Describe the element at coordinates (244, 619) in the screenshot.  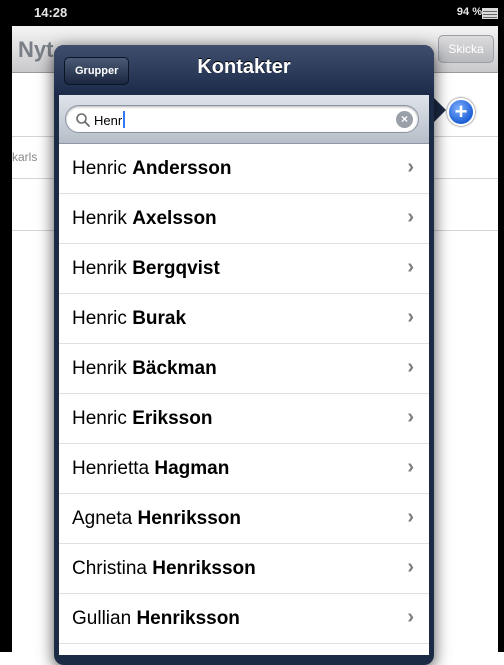
I see `list-item: Gullian Henriksson ›` at that location.